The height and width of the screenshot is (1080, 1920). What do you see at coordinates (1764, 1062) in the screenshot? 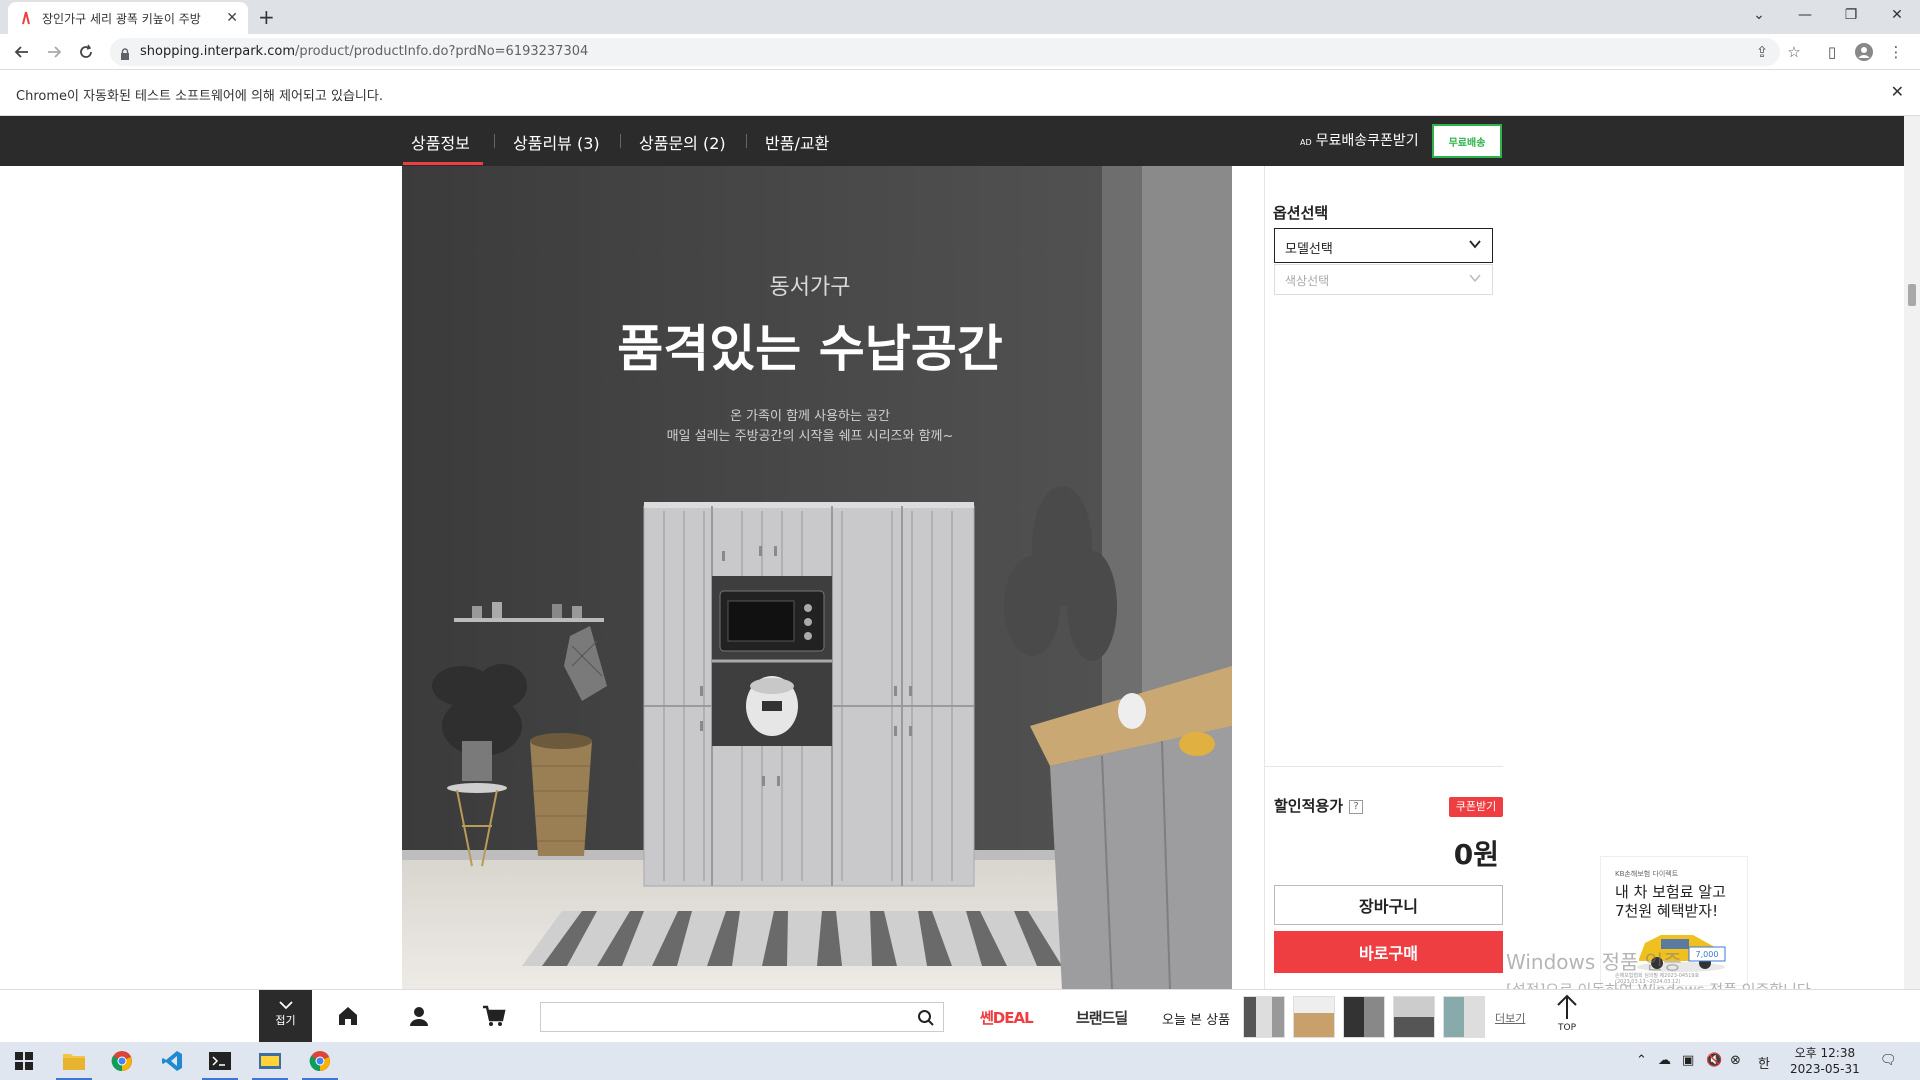
I see `ime-indicator: 한` at bounding box center [1764, 1062].